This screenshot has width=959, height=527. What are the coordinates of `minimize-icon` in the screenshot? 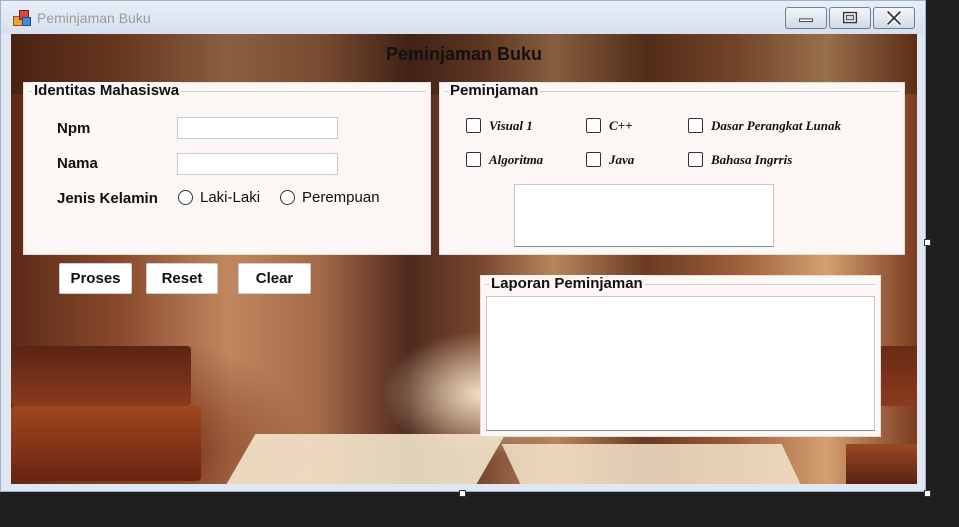 It's located at (806, 20).